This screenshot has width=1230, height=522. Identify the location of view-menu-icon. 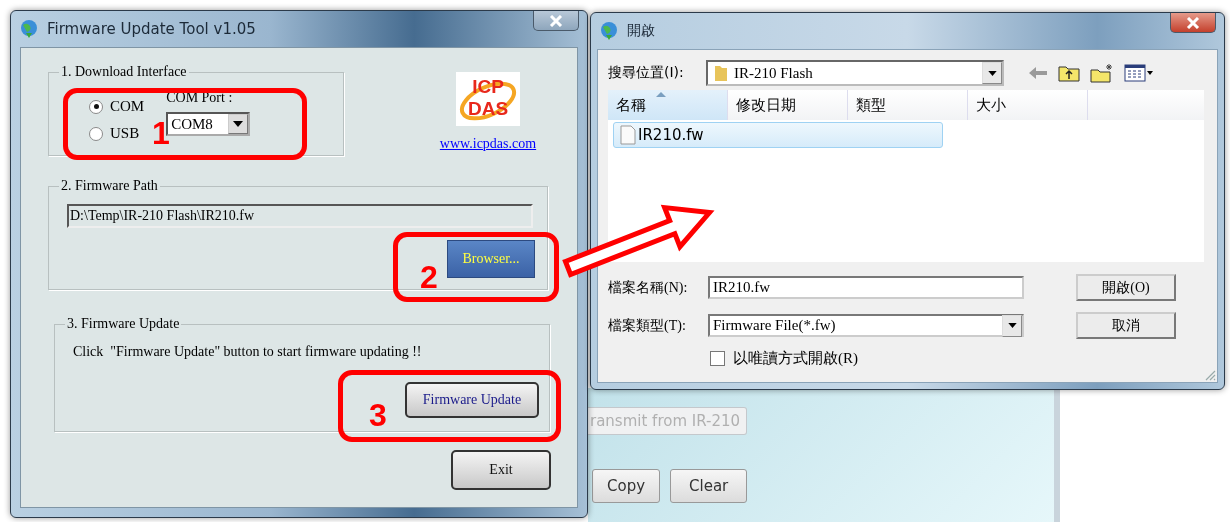
(1139, 73).